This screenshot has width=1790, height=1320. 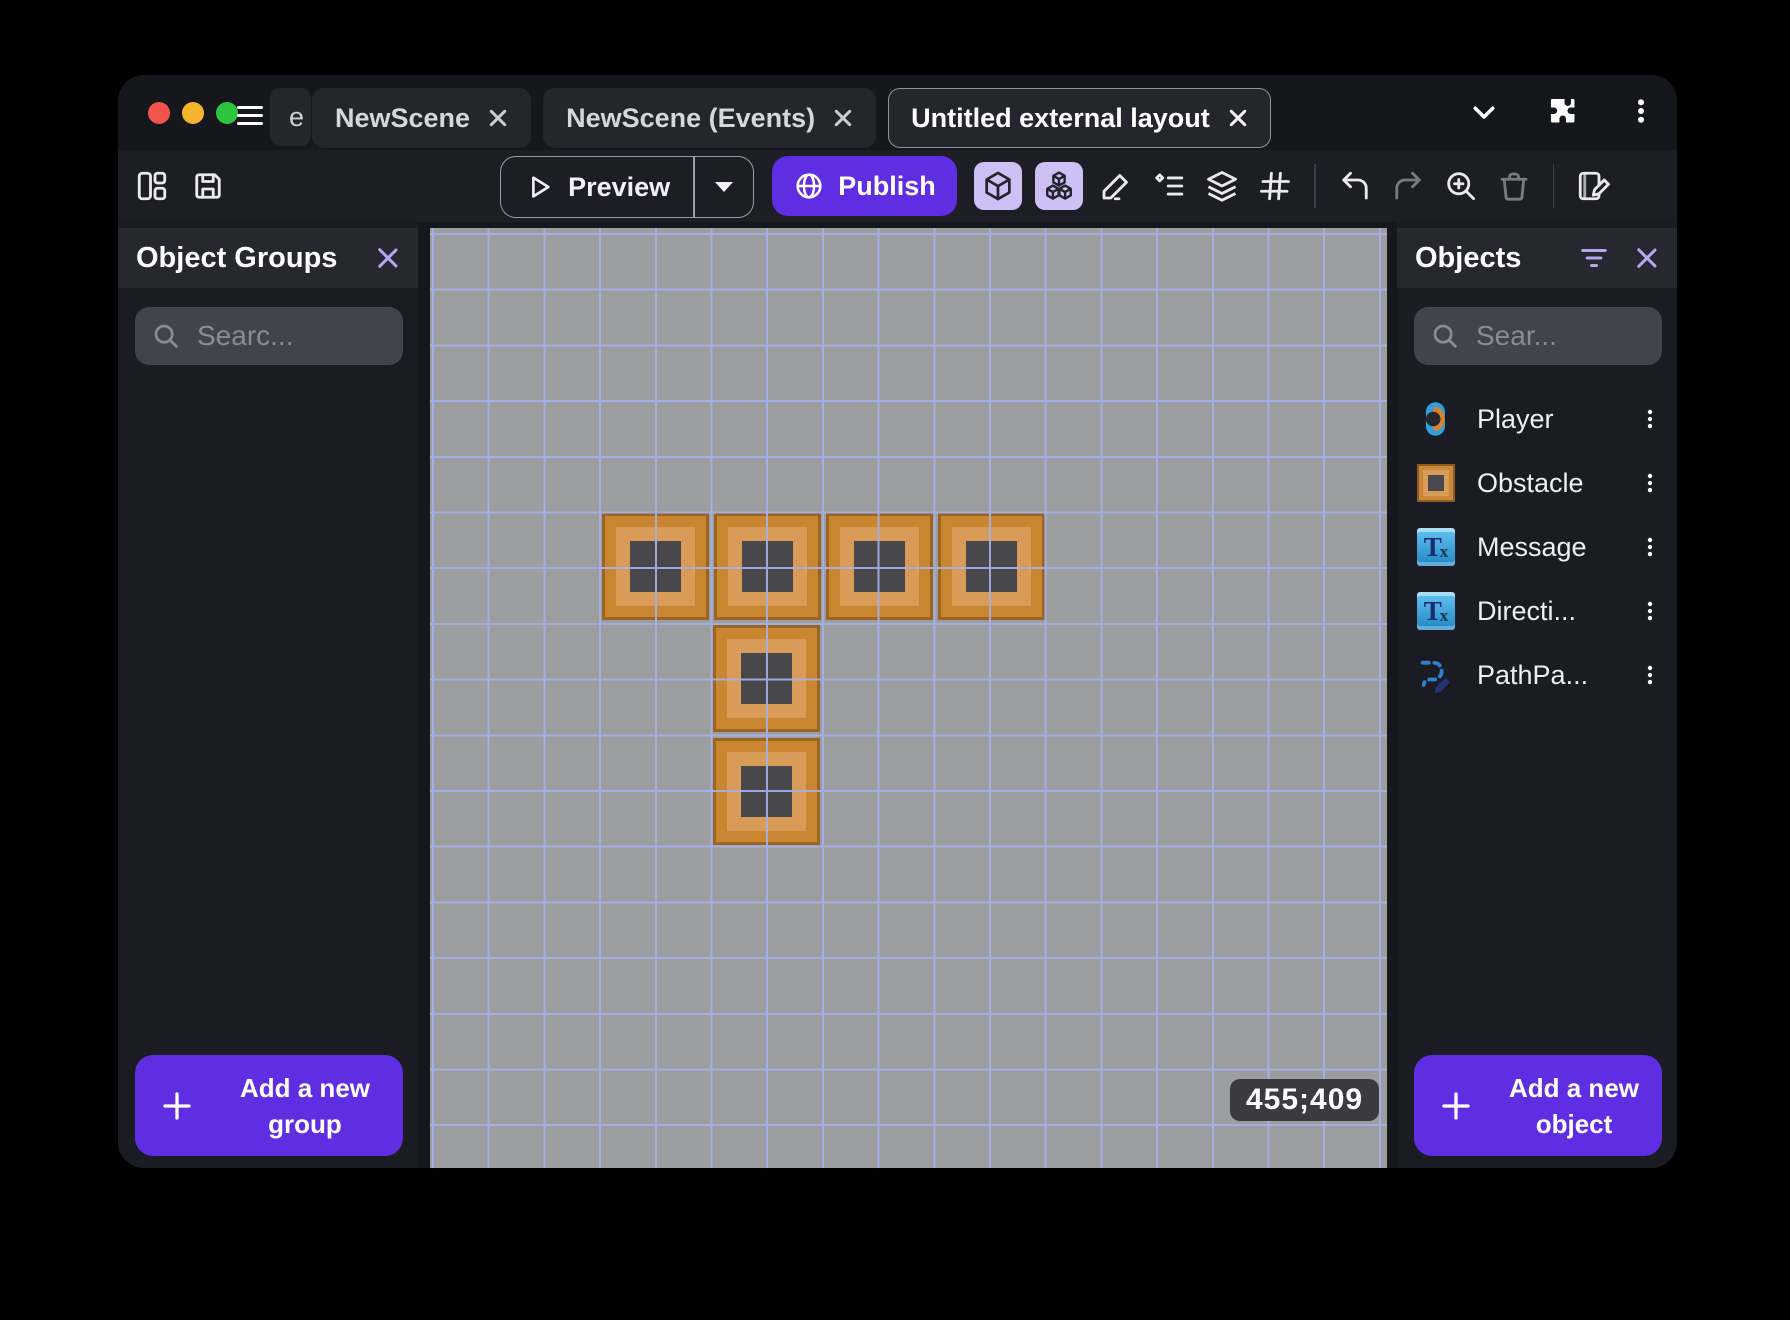 What do you see at coordinates (237, 257) in the screenshot?
I see `object-groups-title: Object Groups` at bounding box center [237, 257].